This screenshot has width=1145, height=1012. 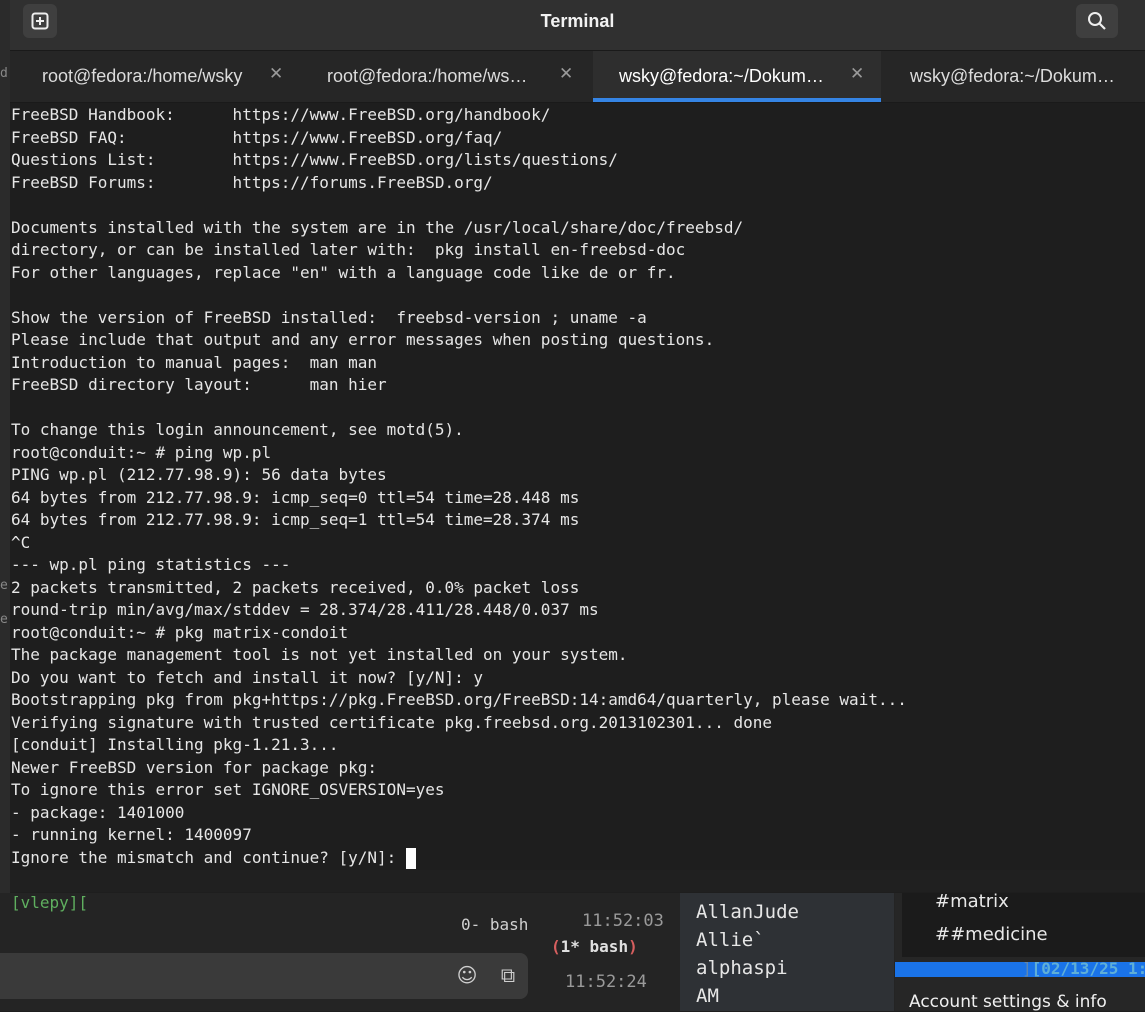 I want to click on terminal-line: - running kernel: 1400097, so click(x=131, y=834).